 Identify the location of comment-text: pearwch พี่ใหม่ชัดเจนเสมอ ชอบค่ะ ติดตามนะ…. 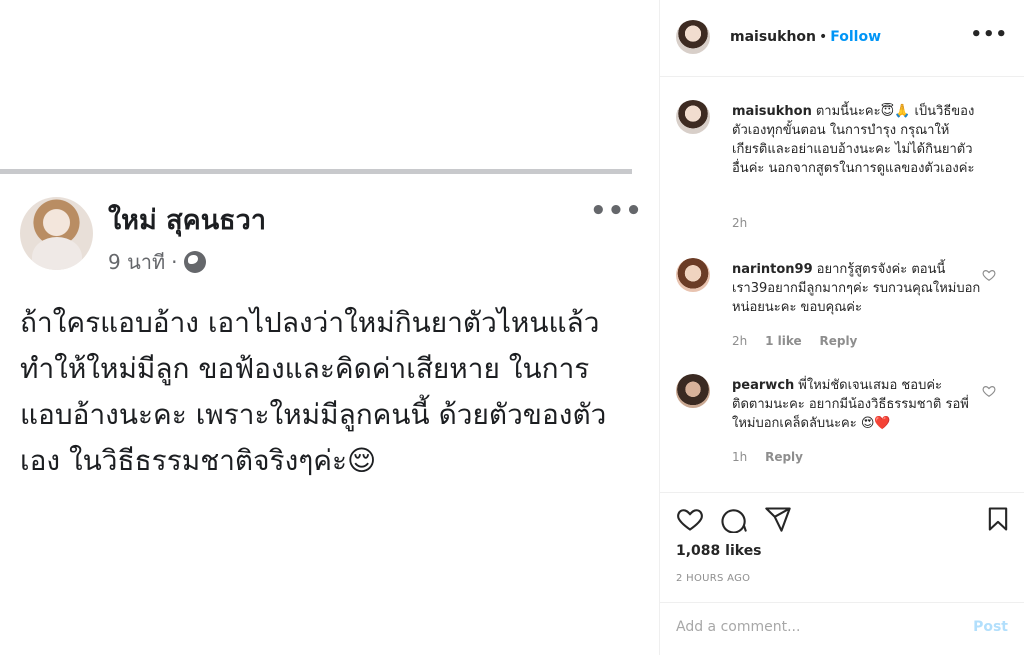
(857, 404).